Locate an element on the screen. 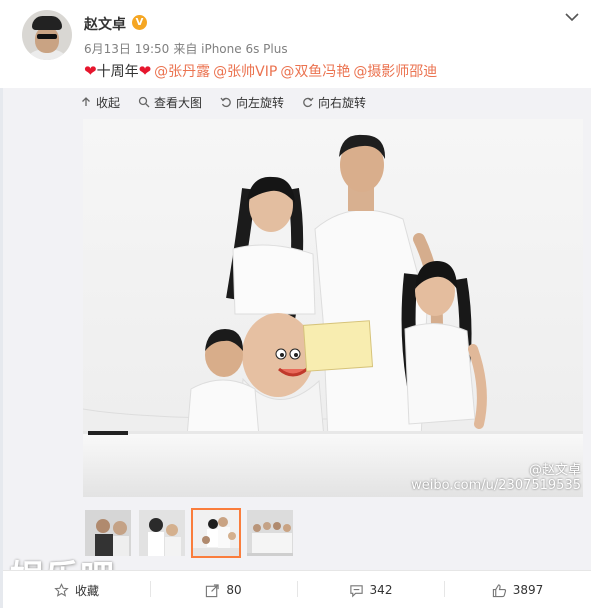  thumbnail-active is located at coordinates (216, 533).